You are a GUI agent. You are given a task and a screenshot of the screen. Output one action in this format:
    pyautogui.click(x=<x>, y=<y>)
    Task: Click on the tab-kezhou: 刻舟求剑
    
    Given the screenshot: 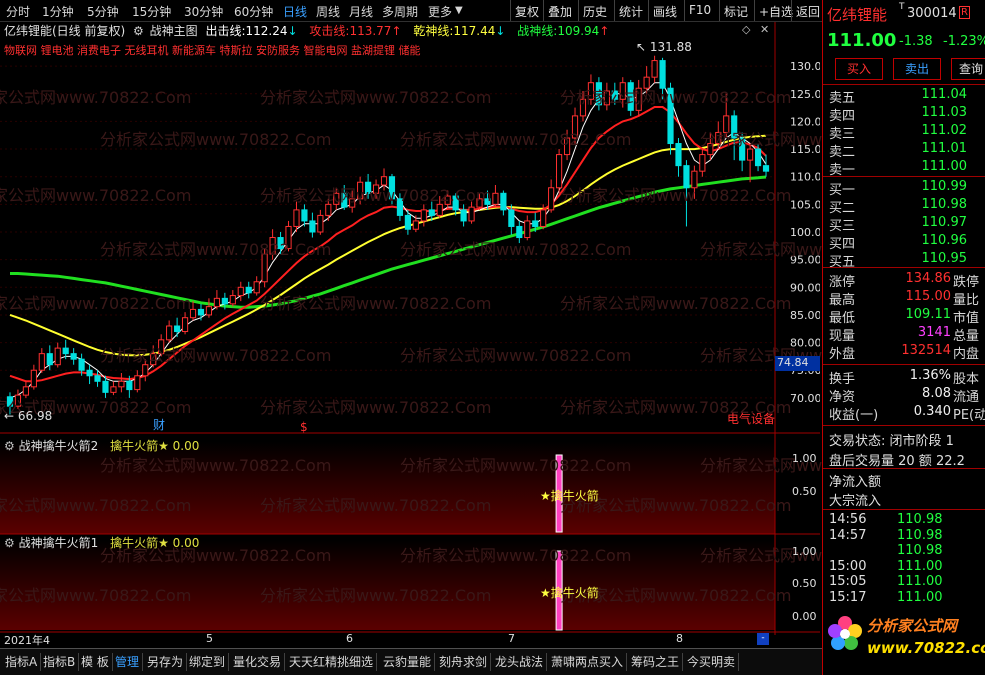 What is the action you would take?
    pyautogui.click(x=464, y=662)
    